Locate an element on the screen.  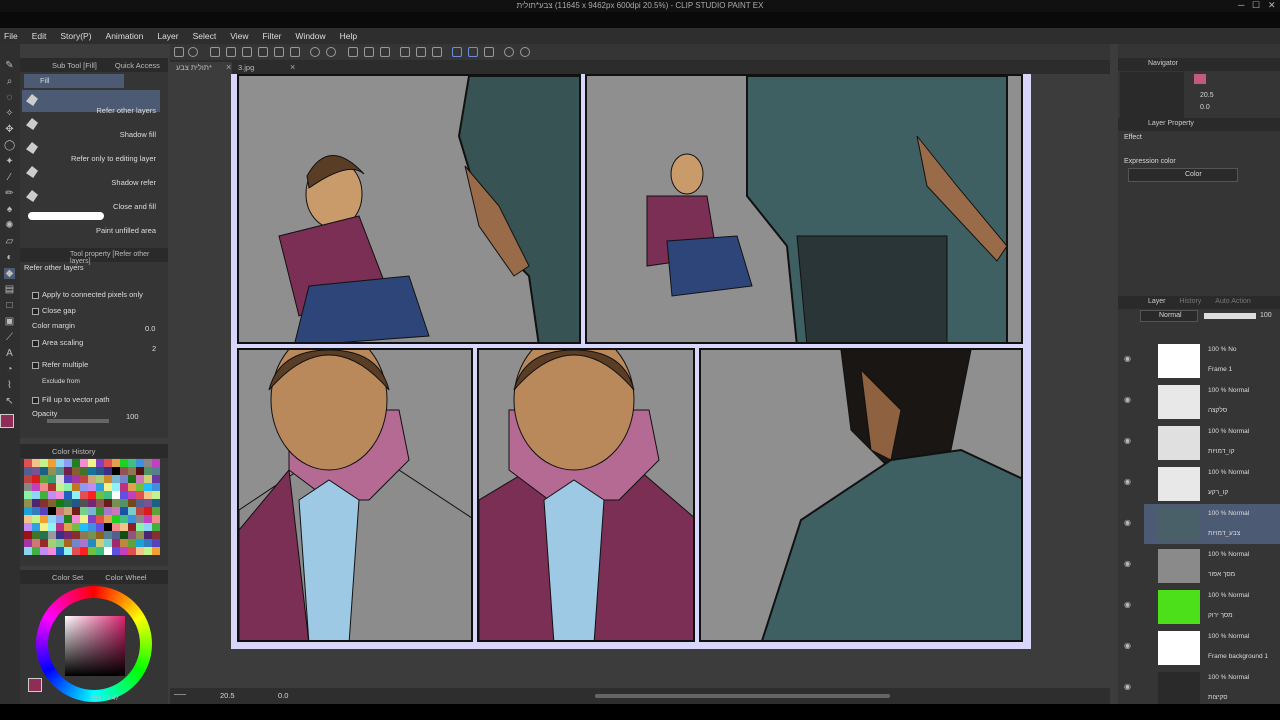
airbrush-icon: ✺ is located at coordinates (9, 225).